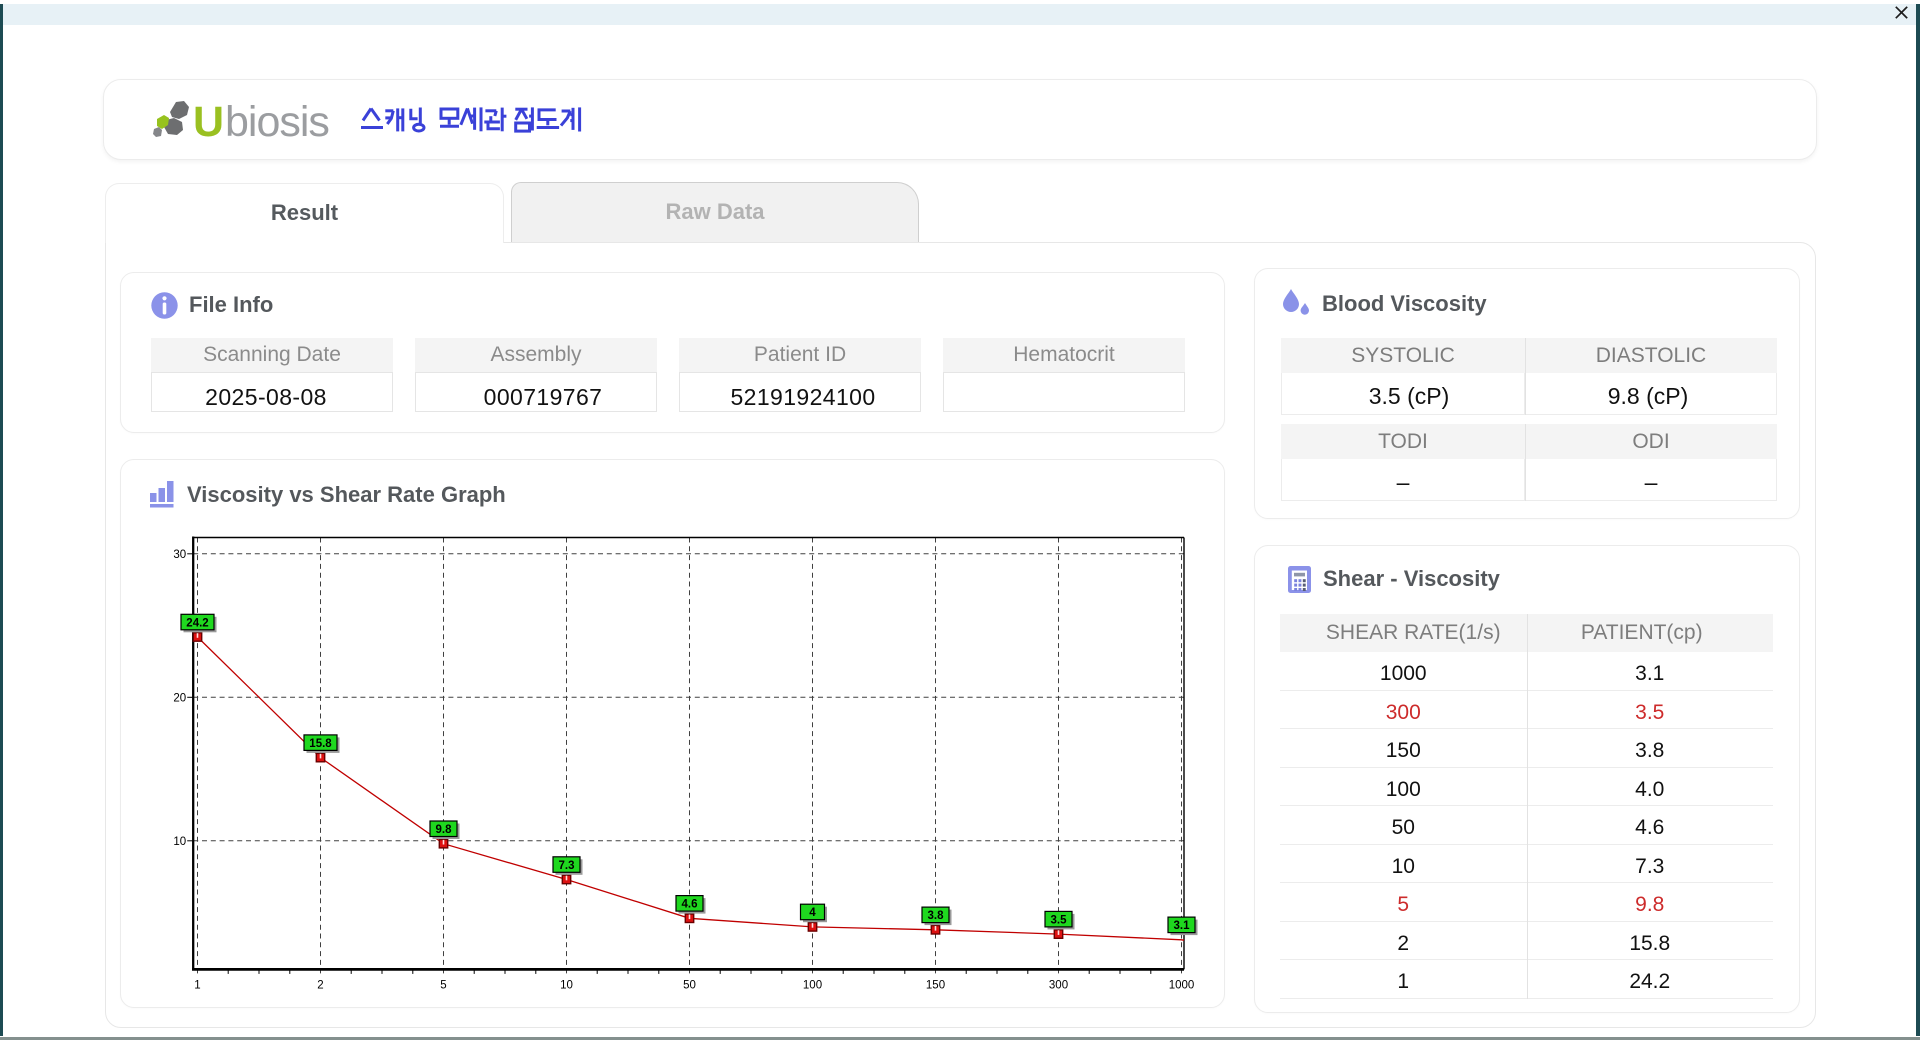  I want to click on svg-text: 3.5, so click(1059, 920).